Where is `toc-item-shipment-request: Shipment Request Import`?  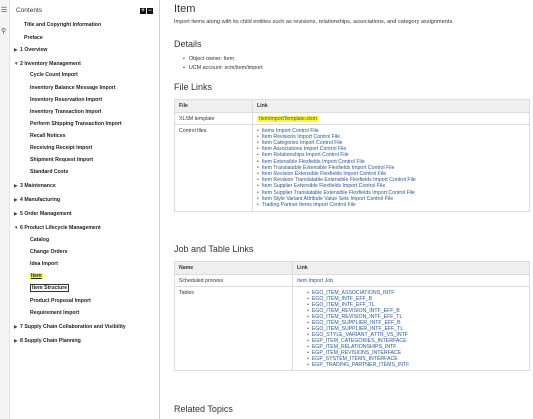
toc-item-shipment-request: Shipment Request Import is located at coordinates (61, 160).